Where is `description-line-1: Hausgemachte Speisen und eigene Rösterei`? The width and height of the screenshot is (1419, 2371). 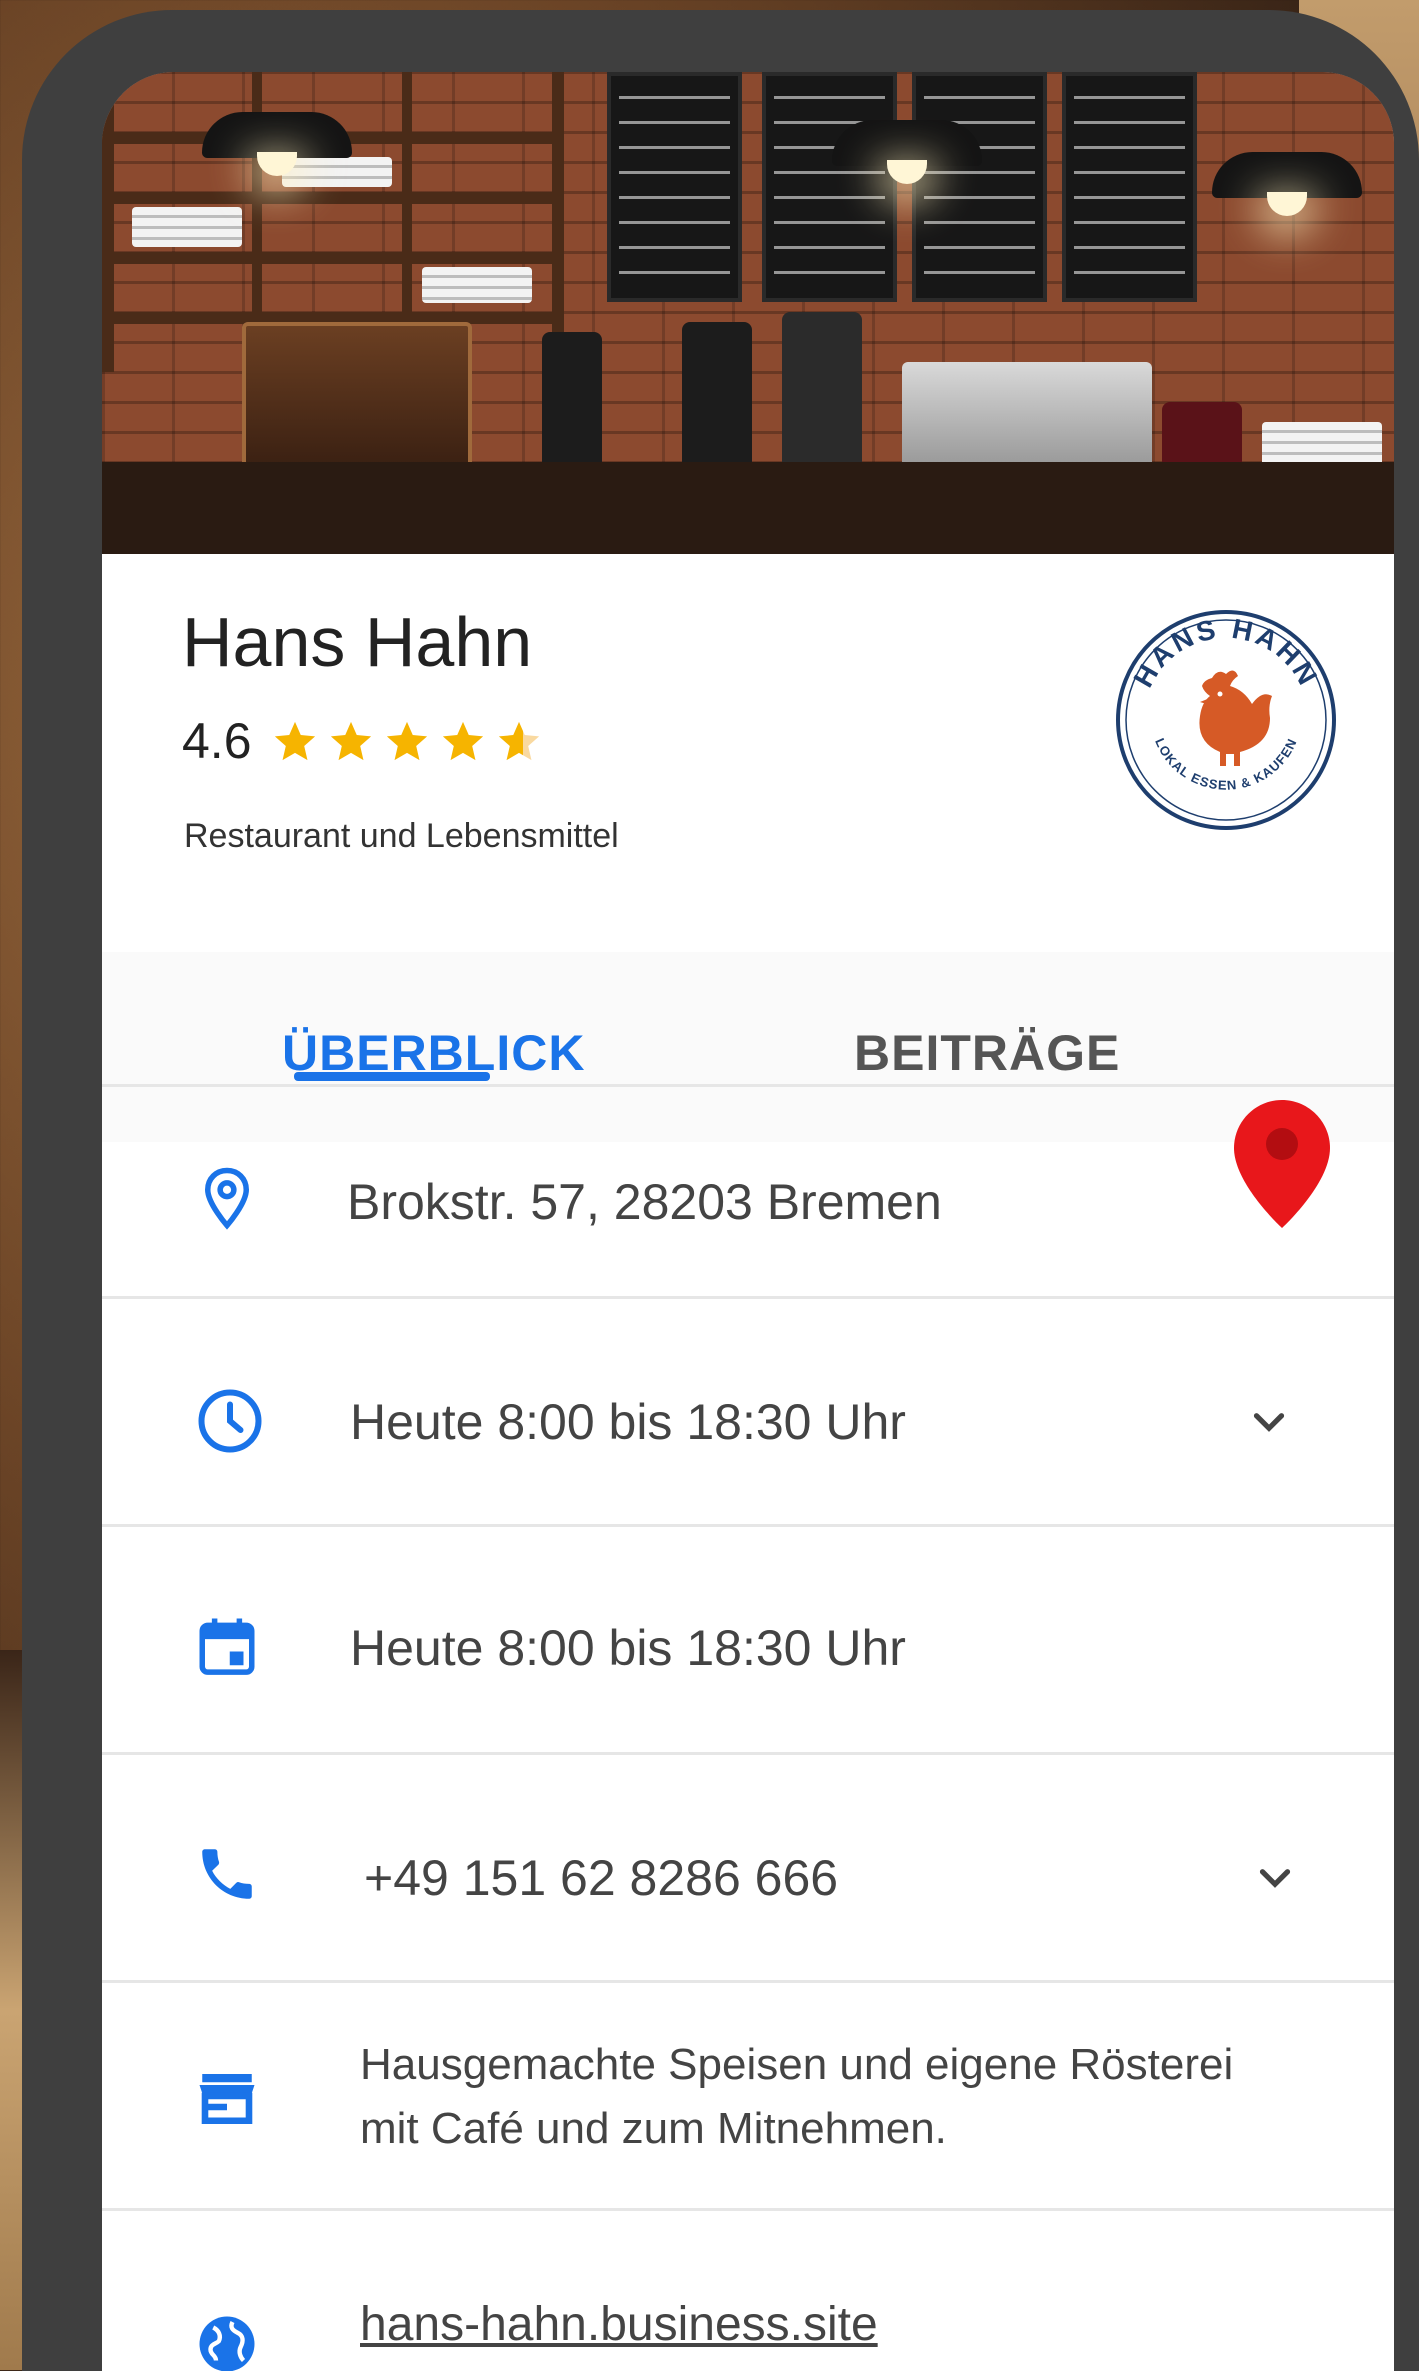 description-line-1: Hausgemachte Speisen und eigene Rösterei is located at coordinates (797, 2064).